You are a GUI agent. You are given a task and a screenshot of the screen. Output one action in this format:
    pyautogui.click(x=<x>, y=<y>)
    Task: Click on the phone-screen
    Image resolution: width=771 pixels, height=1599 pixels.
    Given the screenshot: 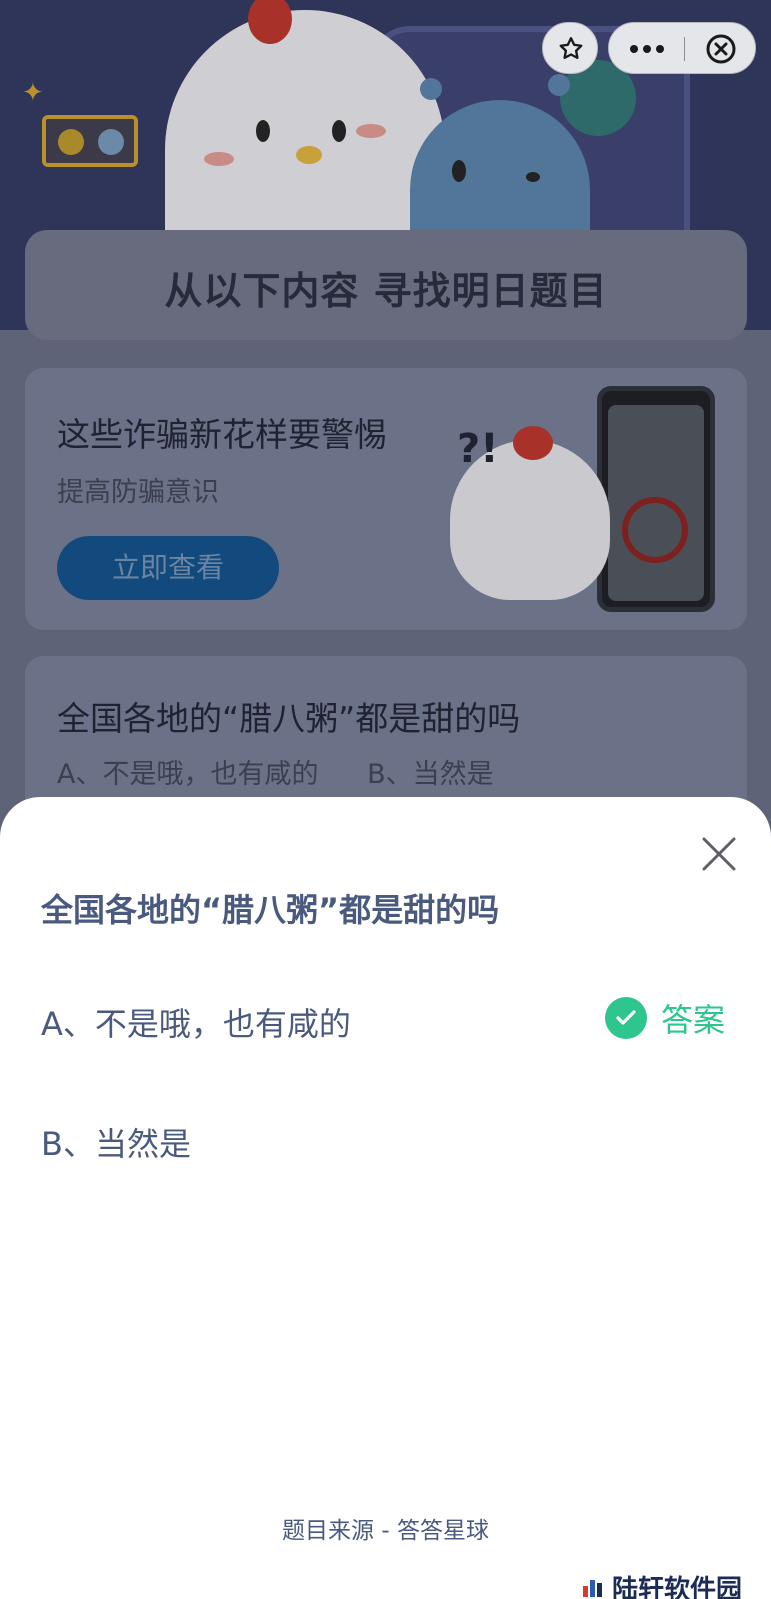 What is the action you would take?
    pyautogui.click(x=656, y=503)
    